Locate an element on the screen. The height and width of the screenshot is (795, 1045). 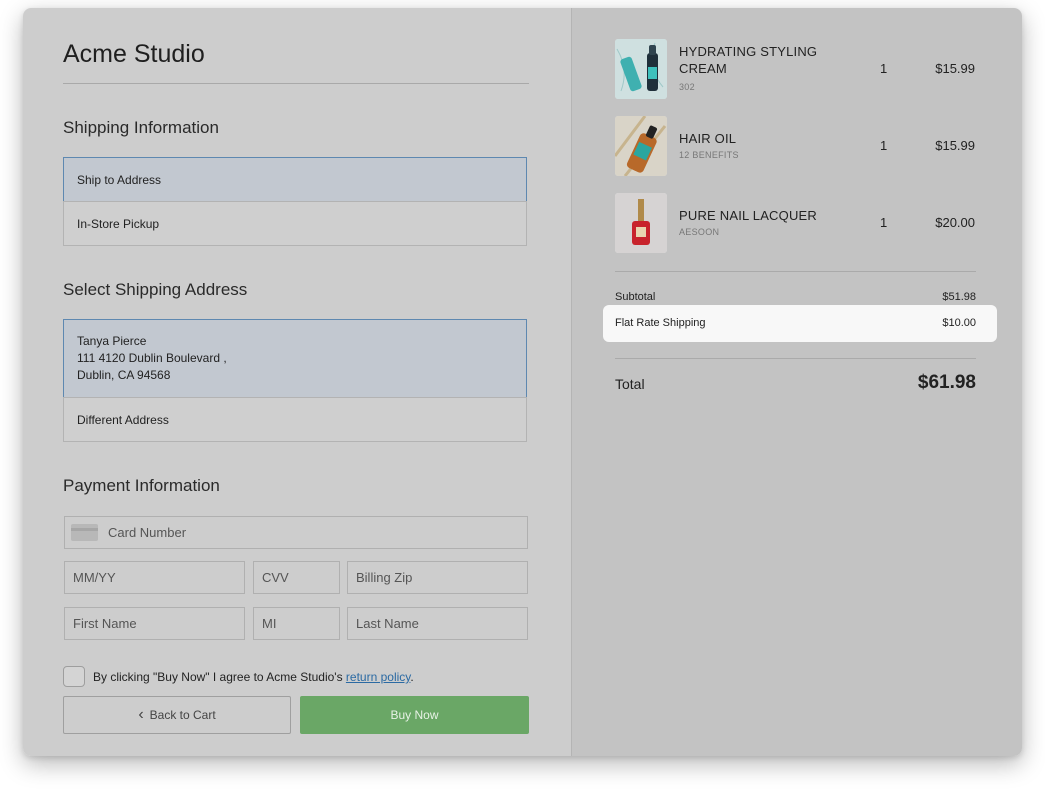
shipping-label: Flat Rate Shipping is located at coordinates (660, 323).